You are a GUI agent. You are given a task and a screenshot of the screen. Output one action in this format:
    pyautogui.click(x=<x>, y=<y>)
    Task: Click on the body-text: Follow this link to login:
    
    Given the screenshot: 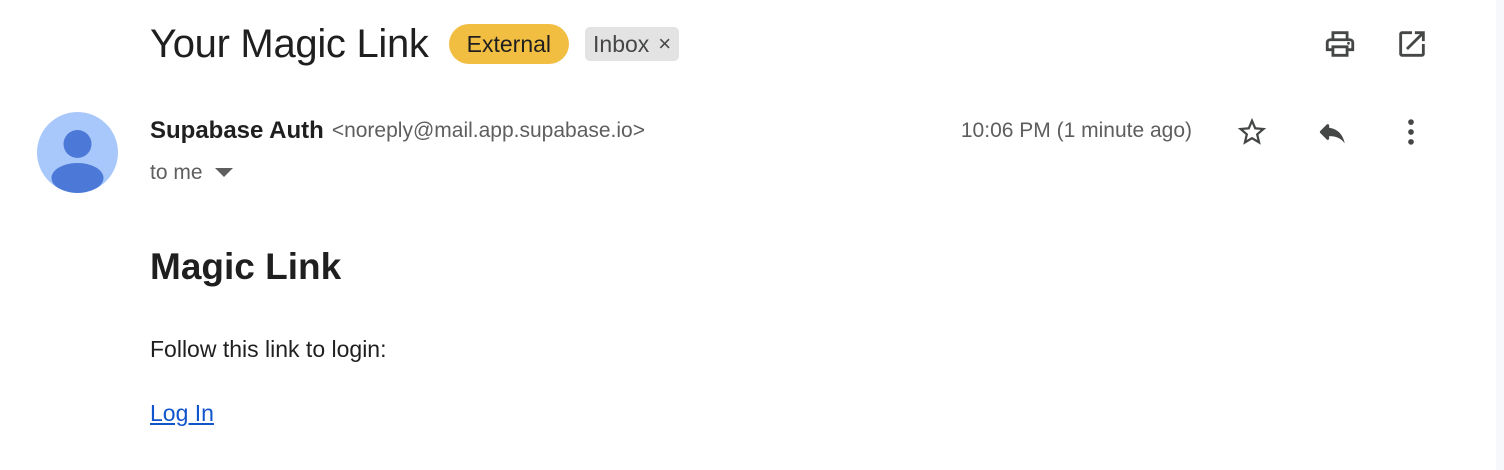 What is the action you would take?
    pyautogui.click(x=268, y=349)
    